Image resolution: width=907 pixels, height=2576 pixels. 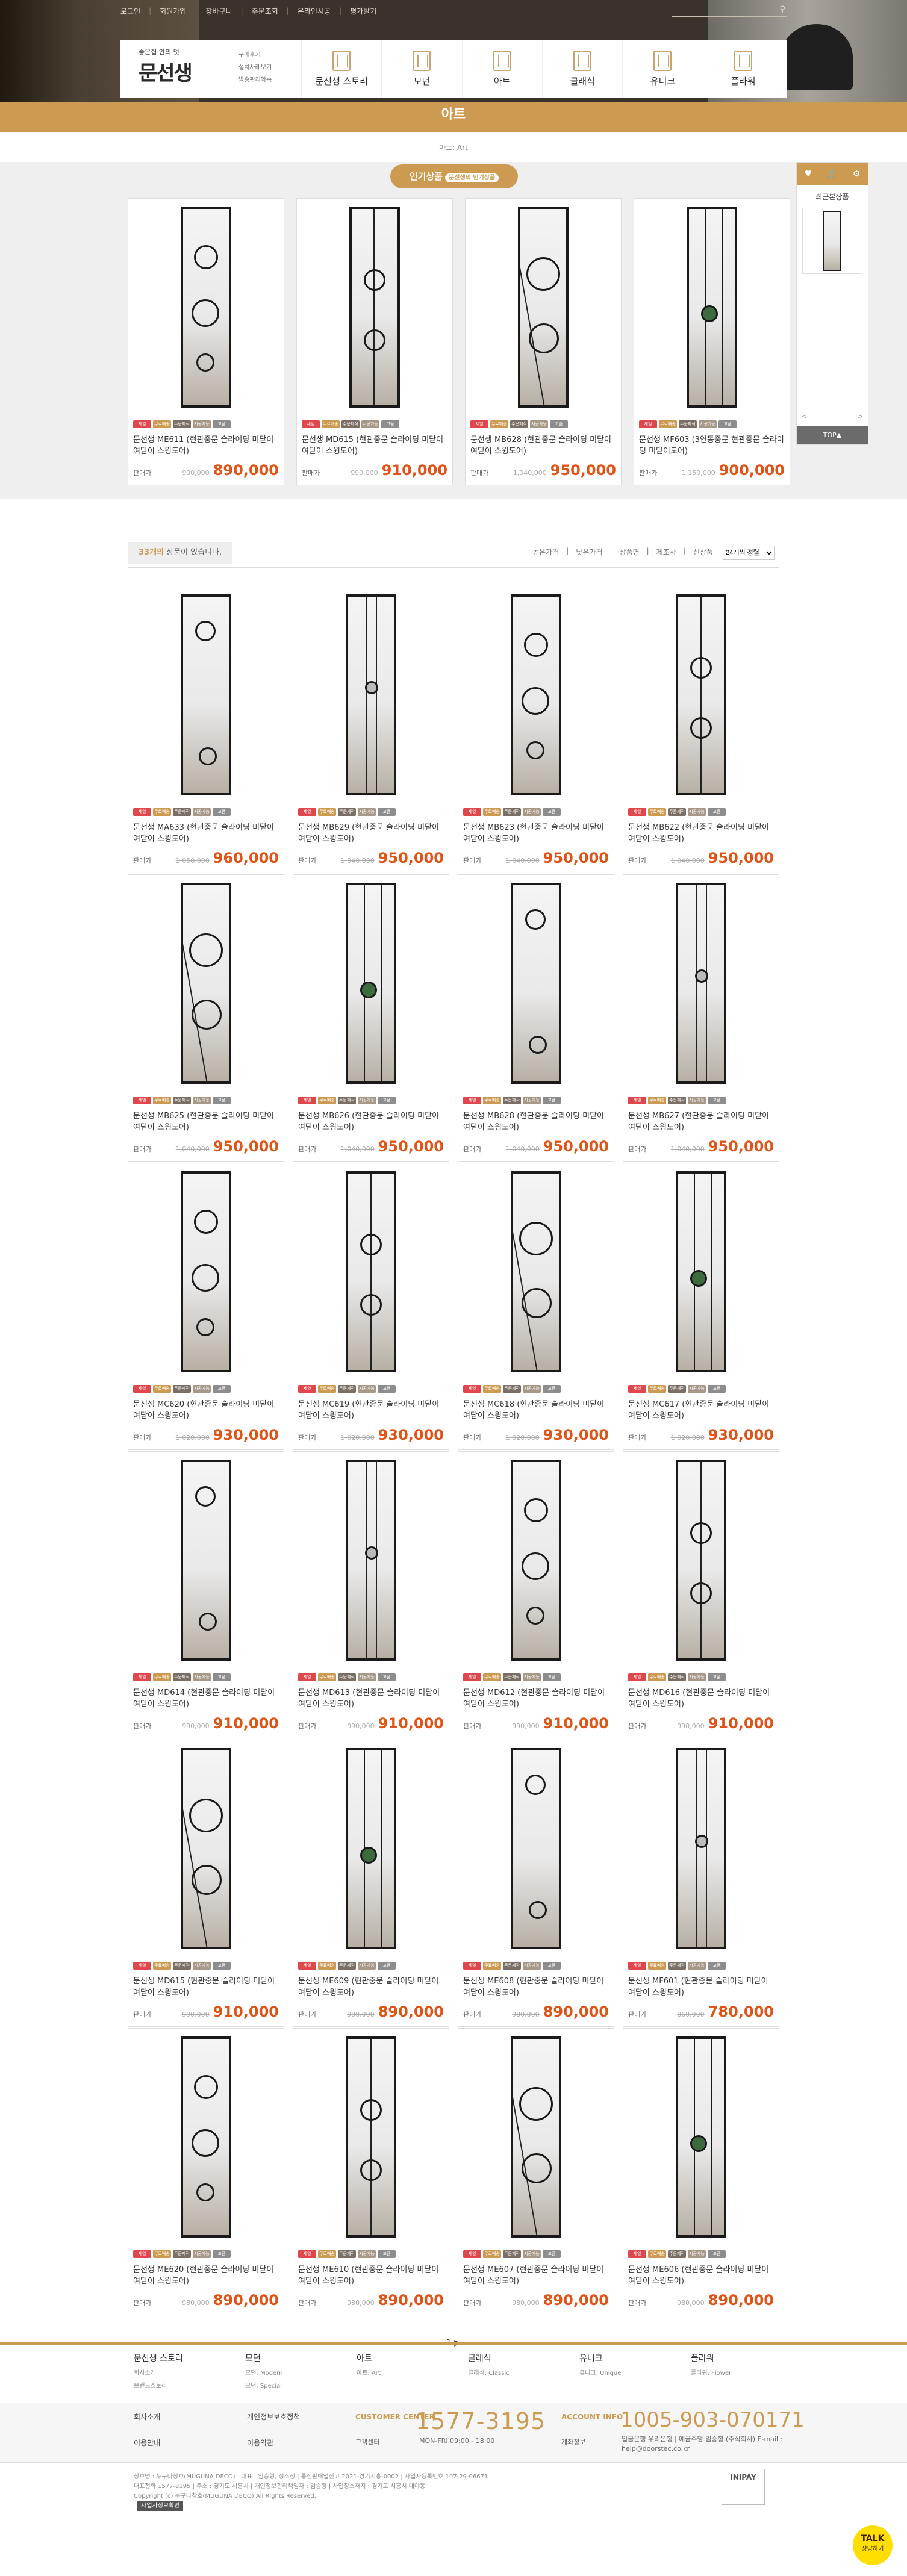 What do you see at coordinates (536, 2273) in the screenshot?
I see `product-name: 문선생 ME607 (현관중문 슬라이딩 미닫이 여닫이 스윙도어)` at bounding box center [536, 2273].